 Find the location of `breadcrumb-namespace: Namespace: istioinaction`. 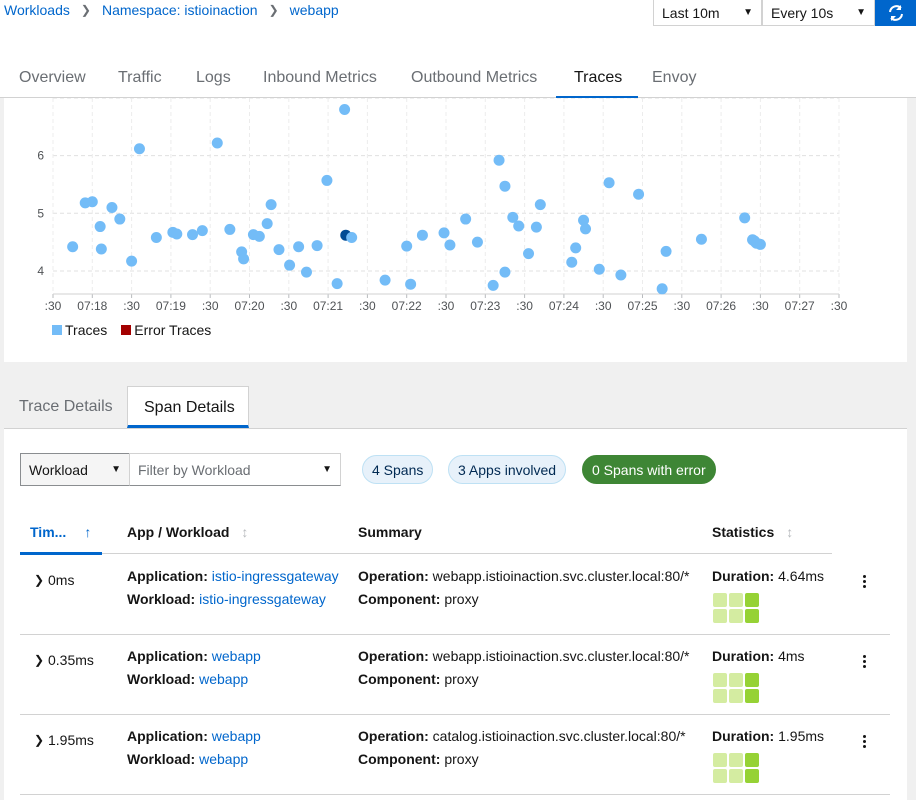

breadcrumb-namespace: Namespace: istioinaction is located at coordinates (180, 10).